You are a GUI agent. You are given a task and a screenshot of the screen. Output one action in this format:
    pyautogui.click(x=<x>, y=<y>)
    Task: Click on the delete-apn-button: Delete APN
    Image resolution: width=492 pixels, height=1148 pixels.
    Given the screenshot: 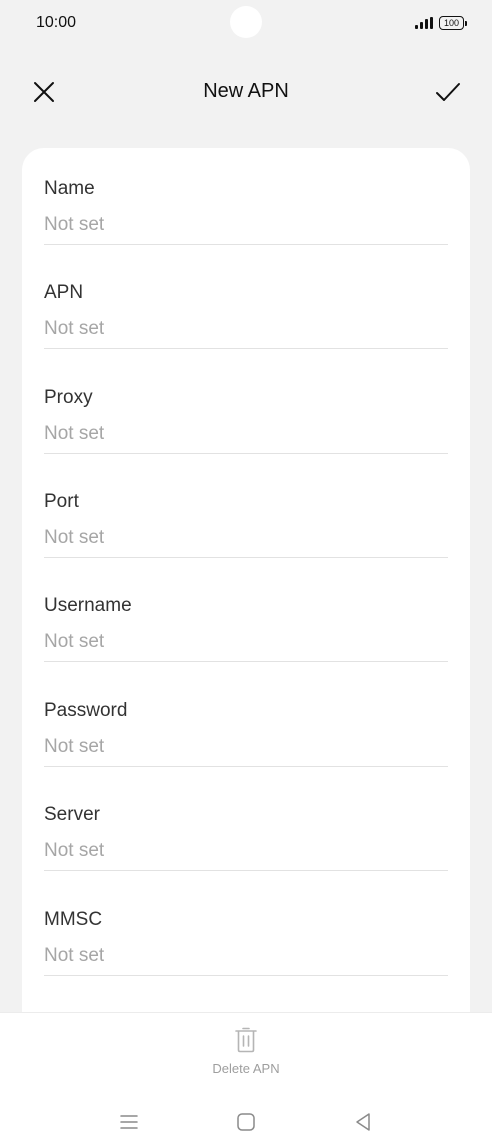 What is the action you would take?
    pyautogui.click(x=246, y=1062)
    